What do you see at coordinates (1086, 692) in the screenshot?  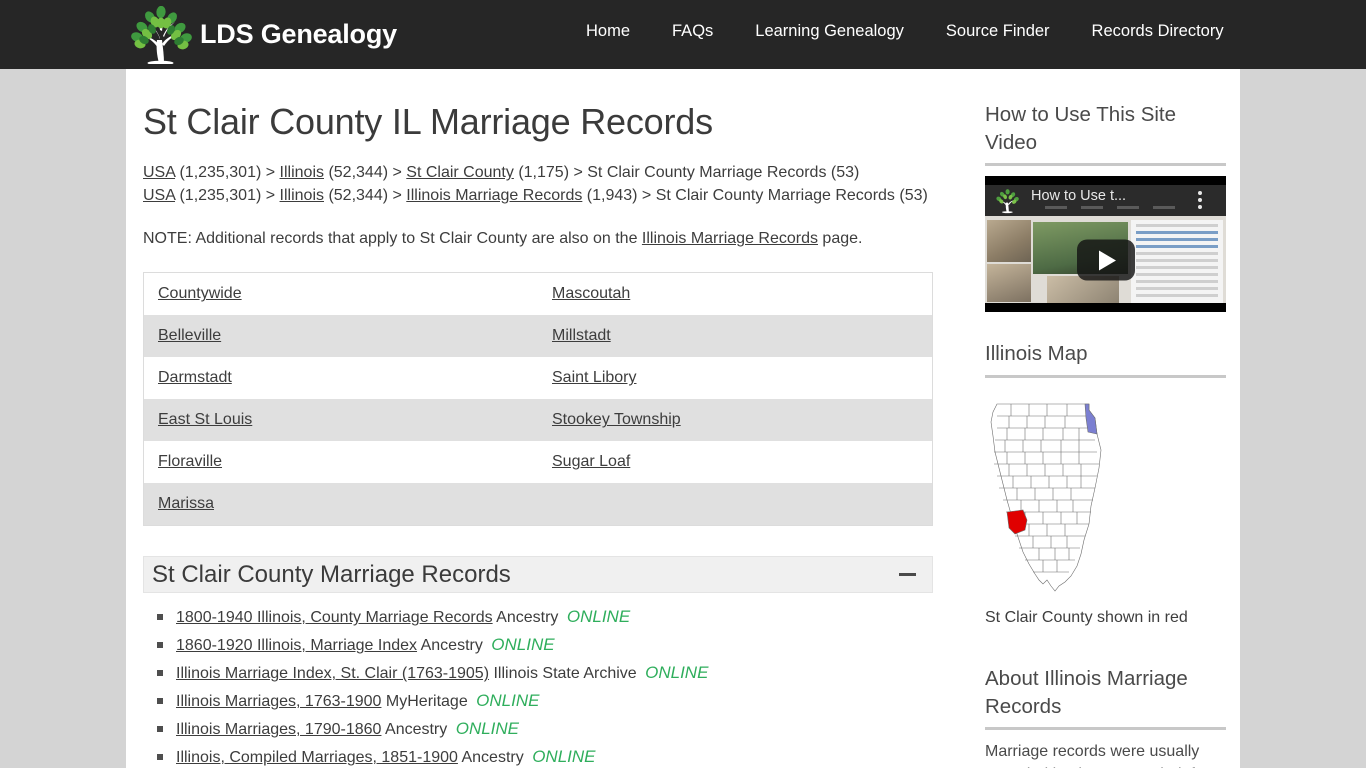 I see `sidebar-heading-about: About Illinois Marriage Records` at bounding box center [1086, 692].